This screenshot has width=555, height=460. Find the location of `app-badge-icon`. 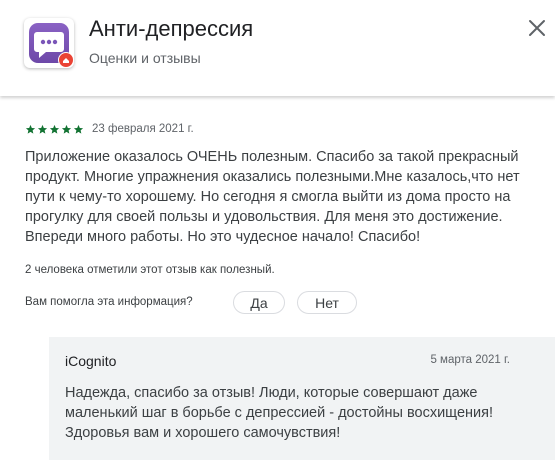

app-badge-icon is located at coordinates (66, 60).